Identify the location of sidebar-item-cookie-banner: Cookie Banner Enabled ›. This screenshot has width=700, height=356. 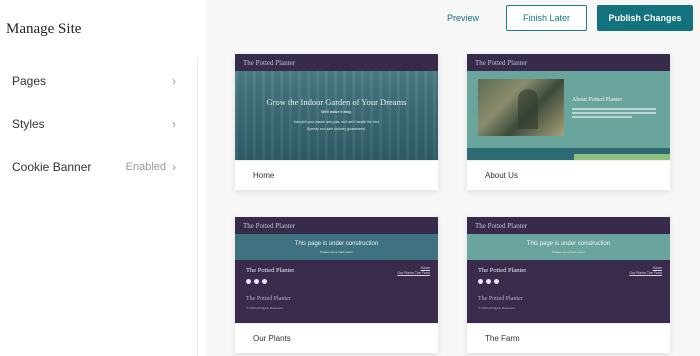
(88, 167).